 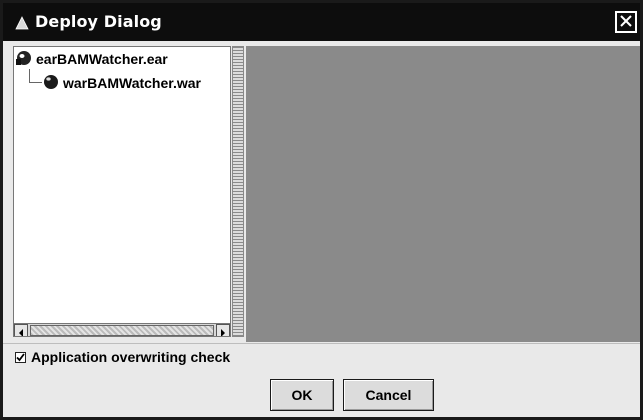 I want to click on close-icon, so click(x=626, y=22).